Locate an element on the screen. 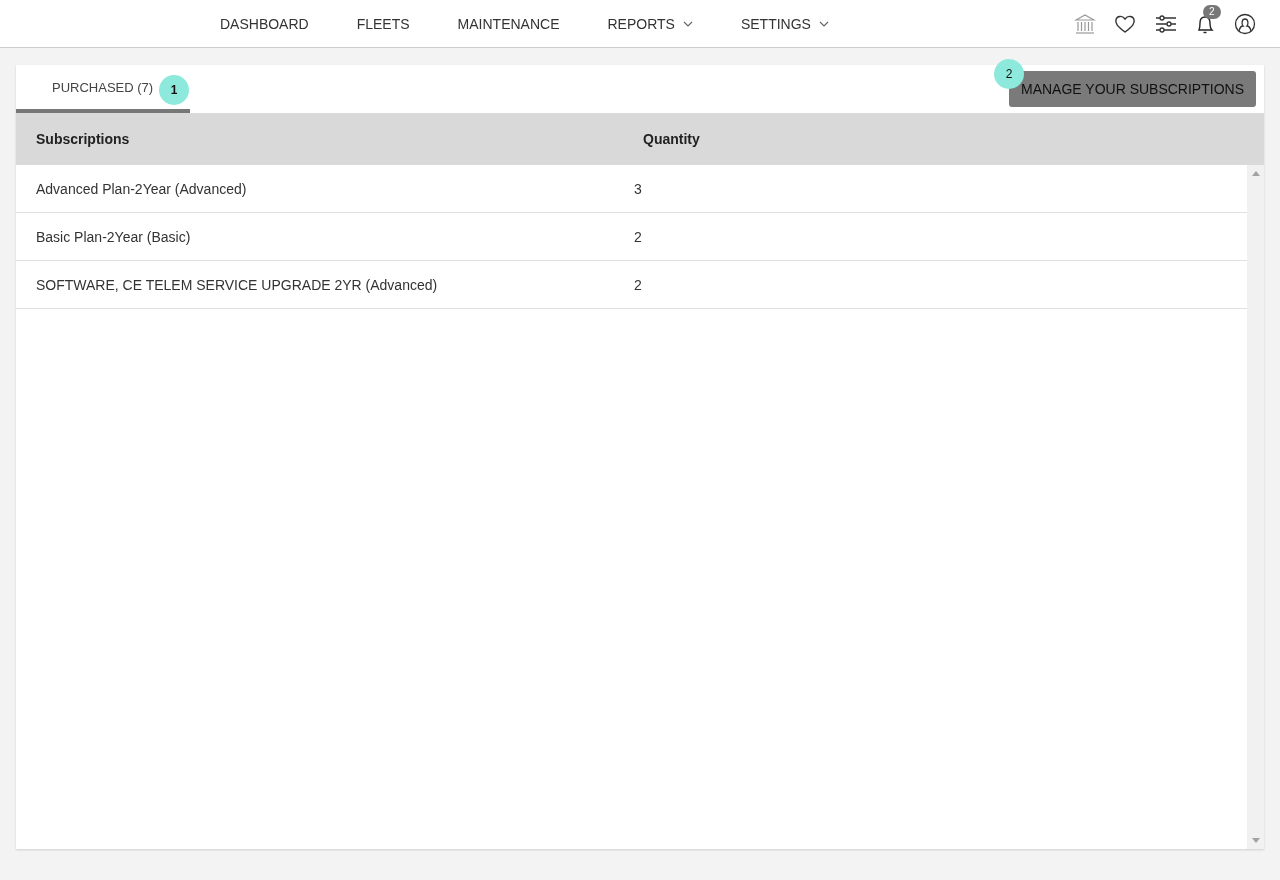 This screenshot has width=1280, height=880. table-cell: 3 is located at coordinates (638, 188).